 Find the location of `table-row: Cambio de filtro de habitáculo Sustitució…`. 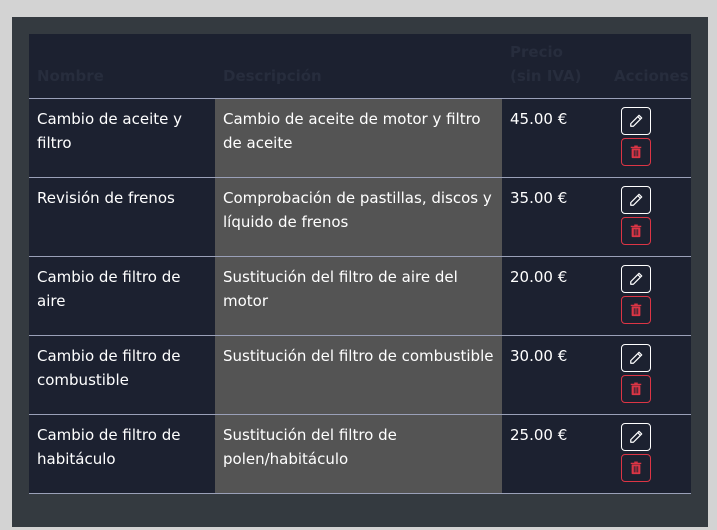

table-row: Cambio de filtro de habitáculo Sustitució… is located at coordinates (360, 454).